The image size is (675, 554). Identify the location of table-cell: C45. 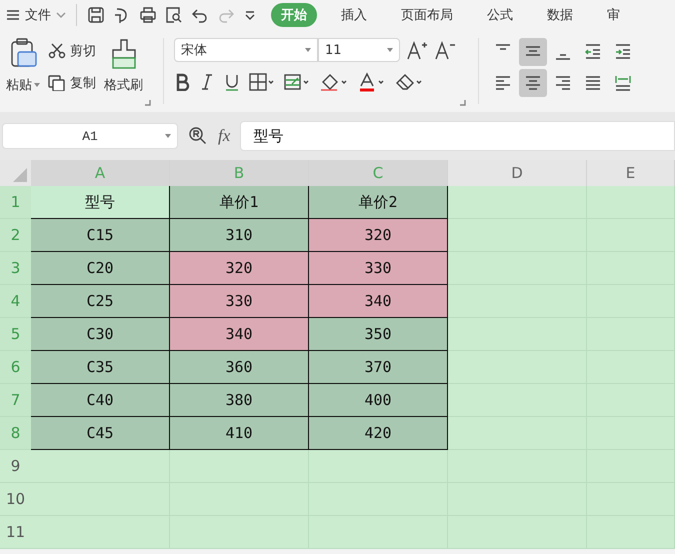
(100, 433).